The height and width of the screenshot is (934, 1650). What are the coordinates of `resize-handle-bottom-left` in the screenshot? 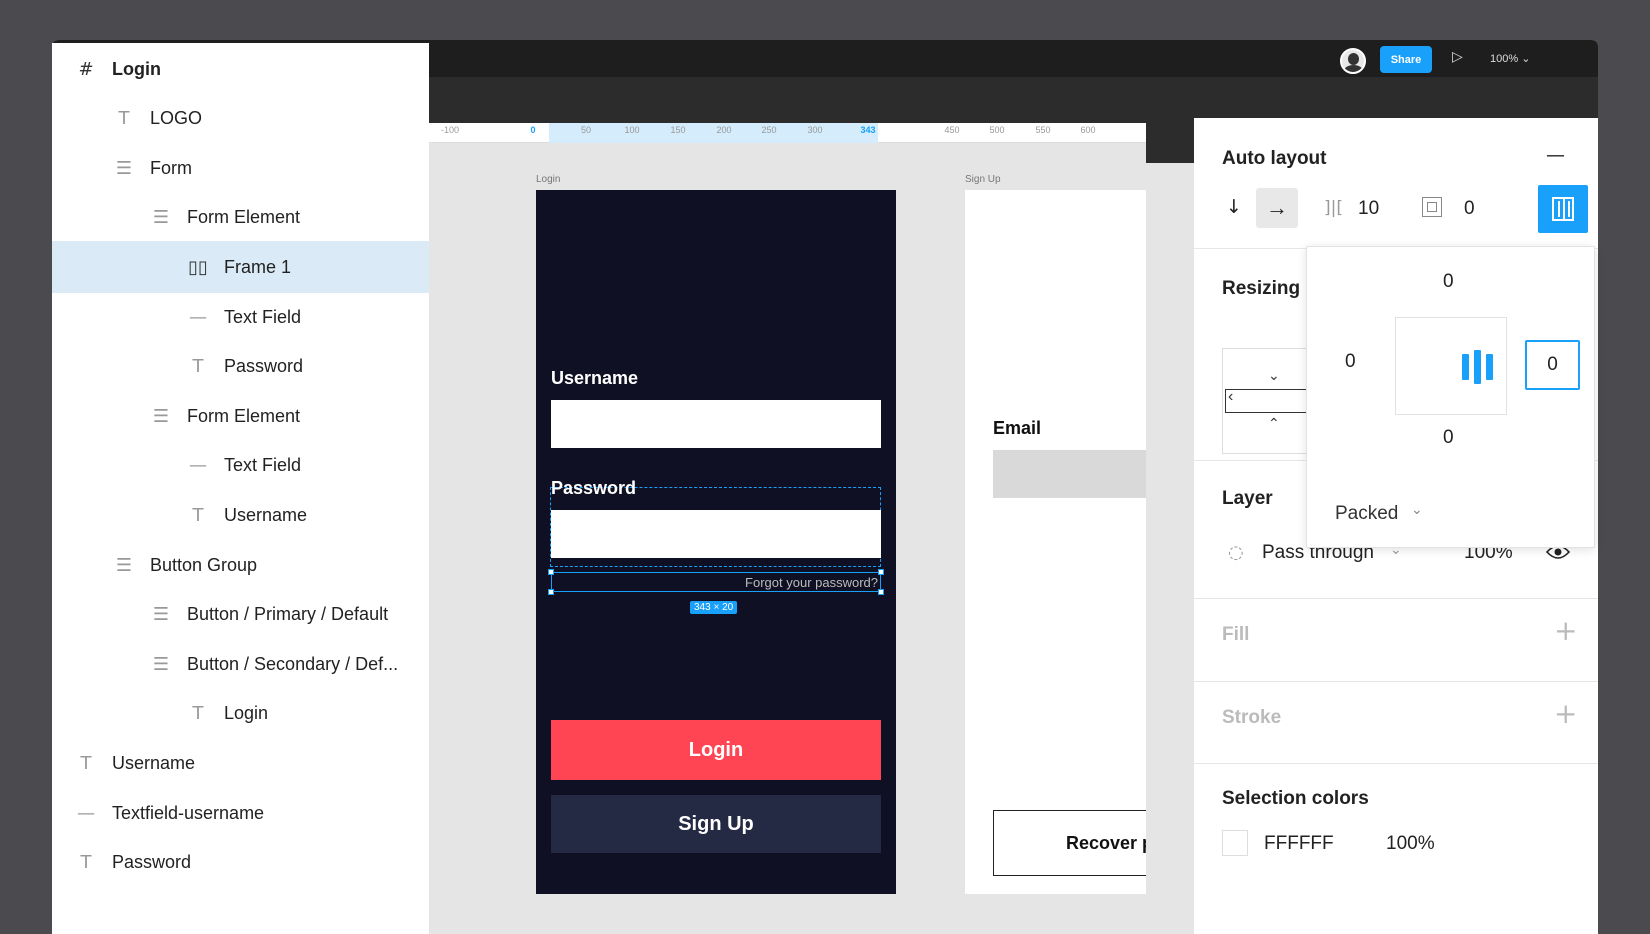 It's located at (551, 592).